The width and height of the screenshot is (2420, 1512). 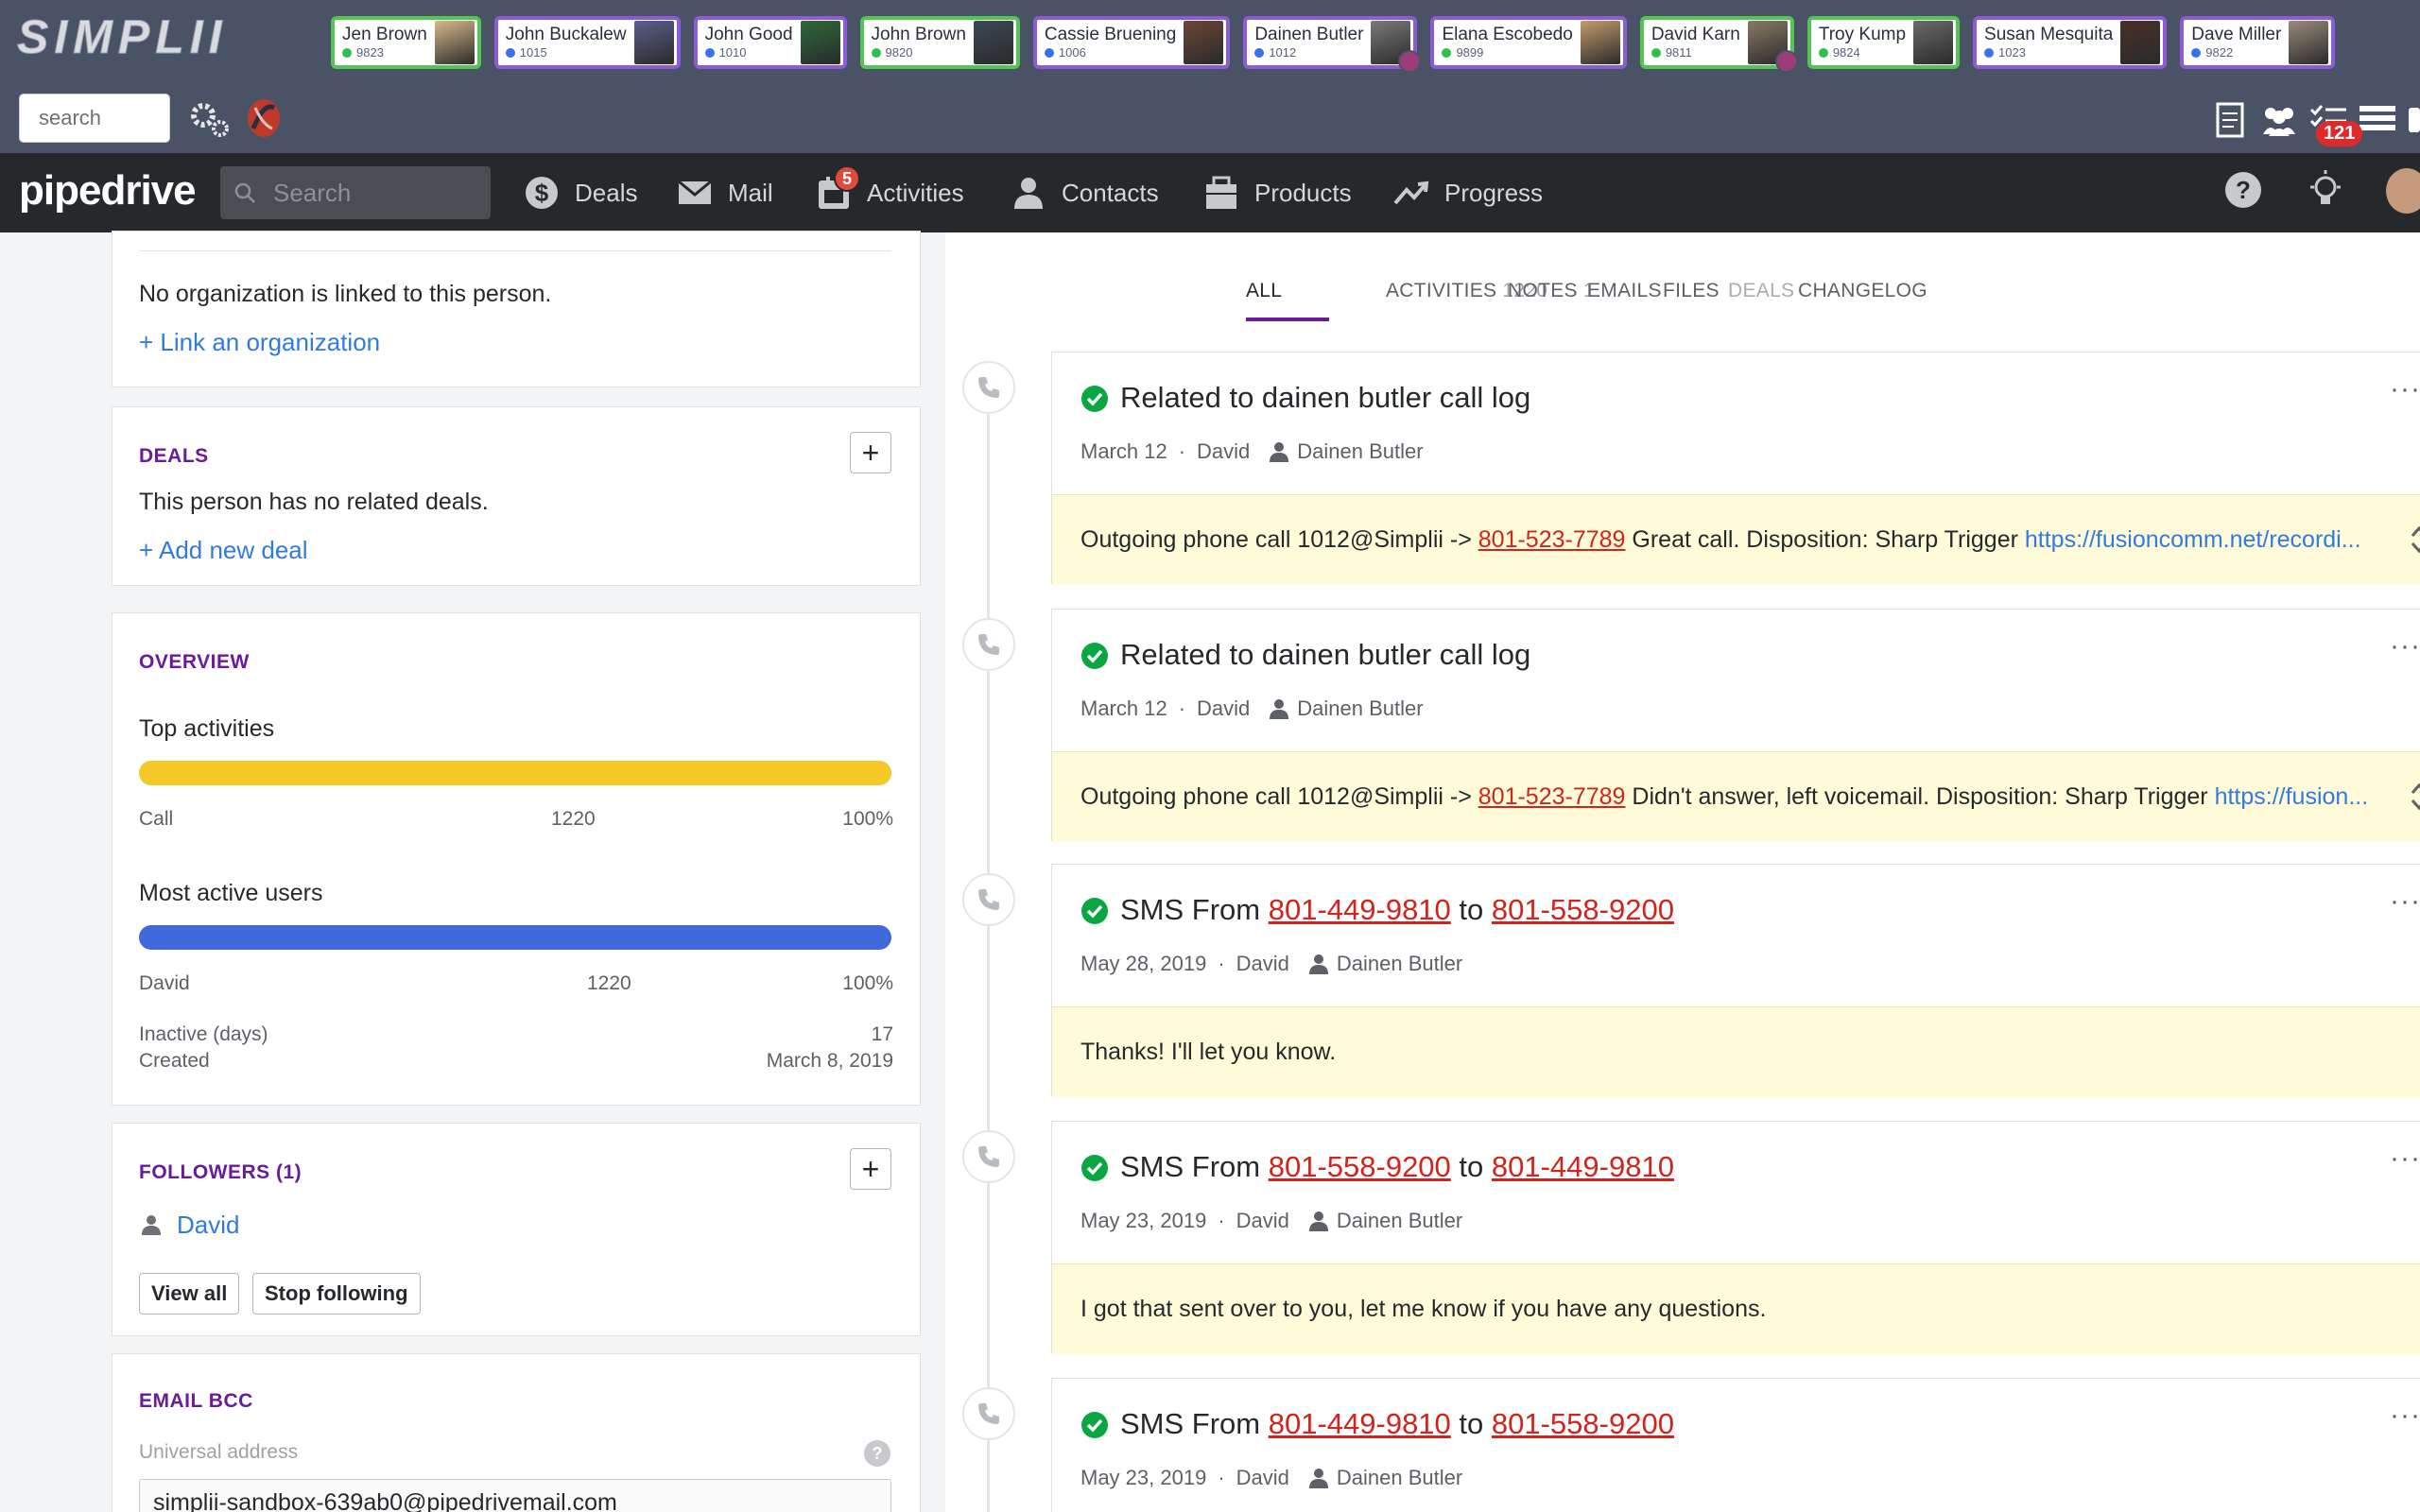 I want to click on softphone-icon, so click(x=264, y=118).